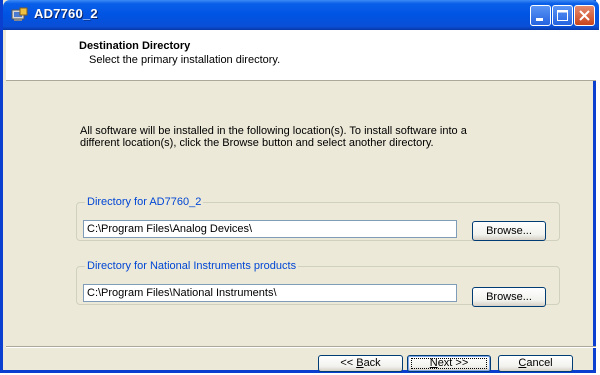 The height and width of the screenshot is (375, 600). I want to click on cancel-button: Cancel, so click(535, 363).